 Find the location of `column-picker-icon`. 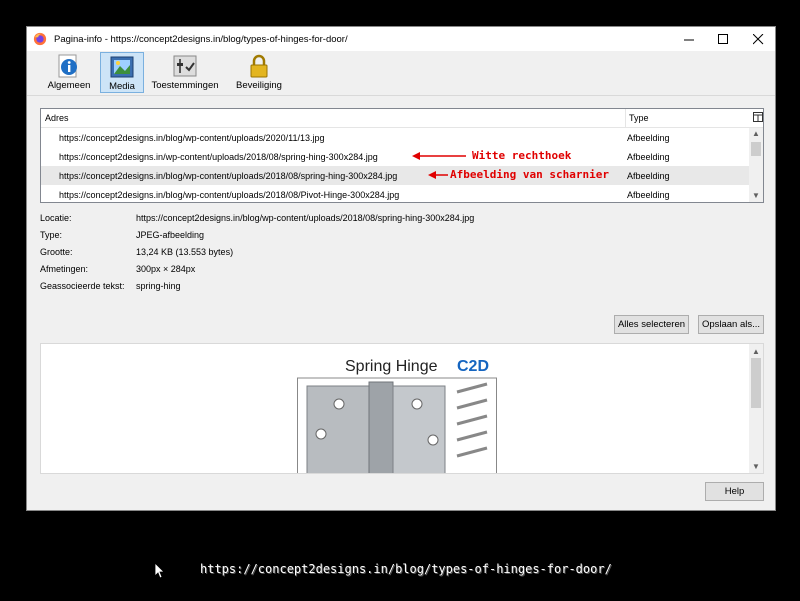

column-picker-icon is located at coordinates (758, 117).